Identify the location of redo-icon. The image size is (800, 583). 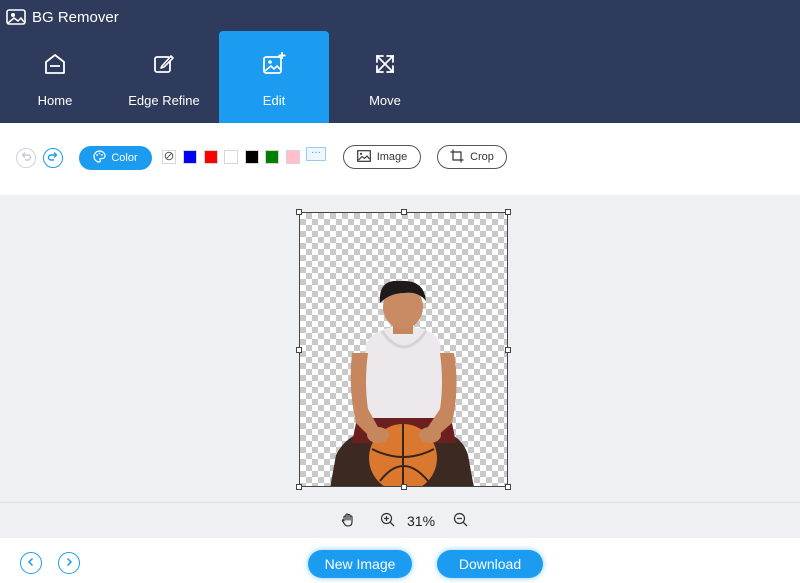
(53, 158).